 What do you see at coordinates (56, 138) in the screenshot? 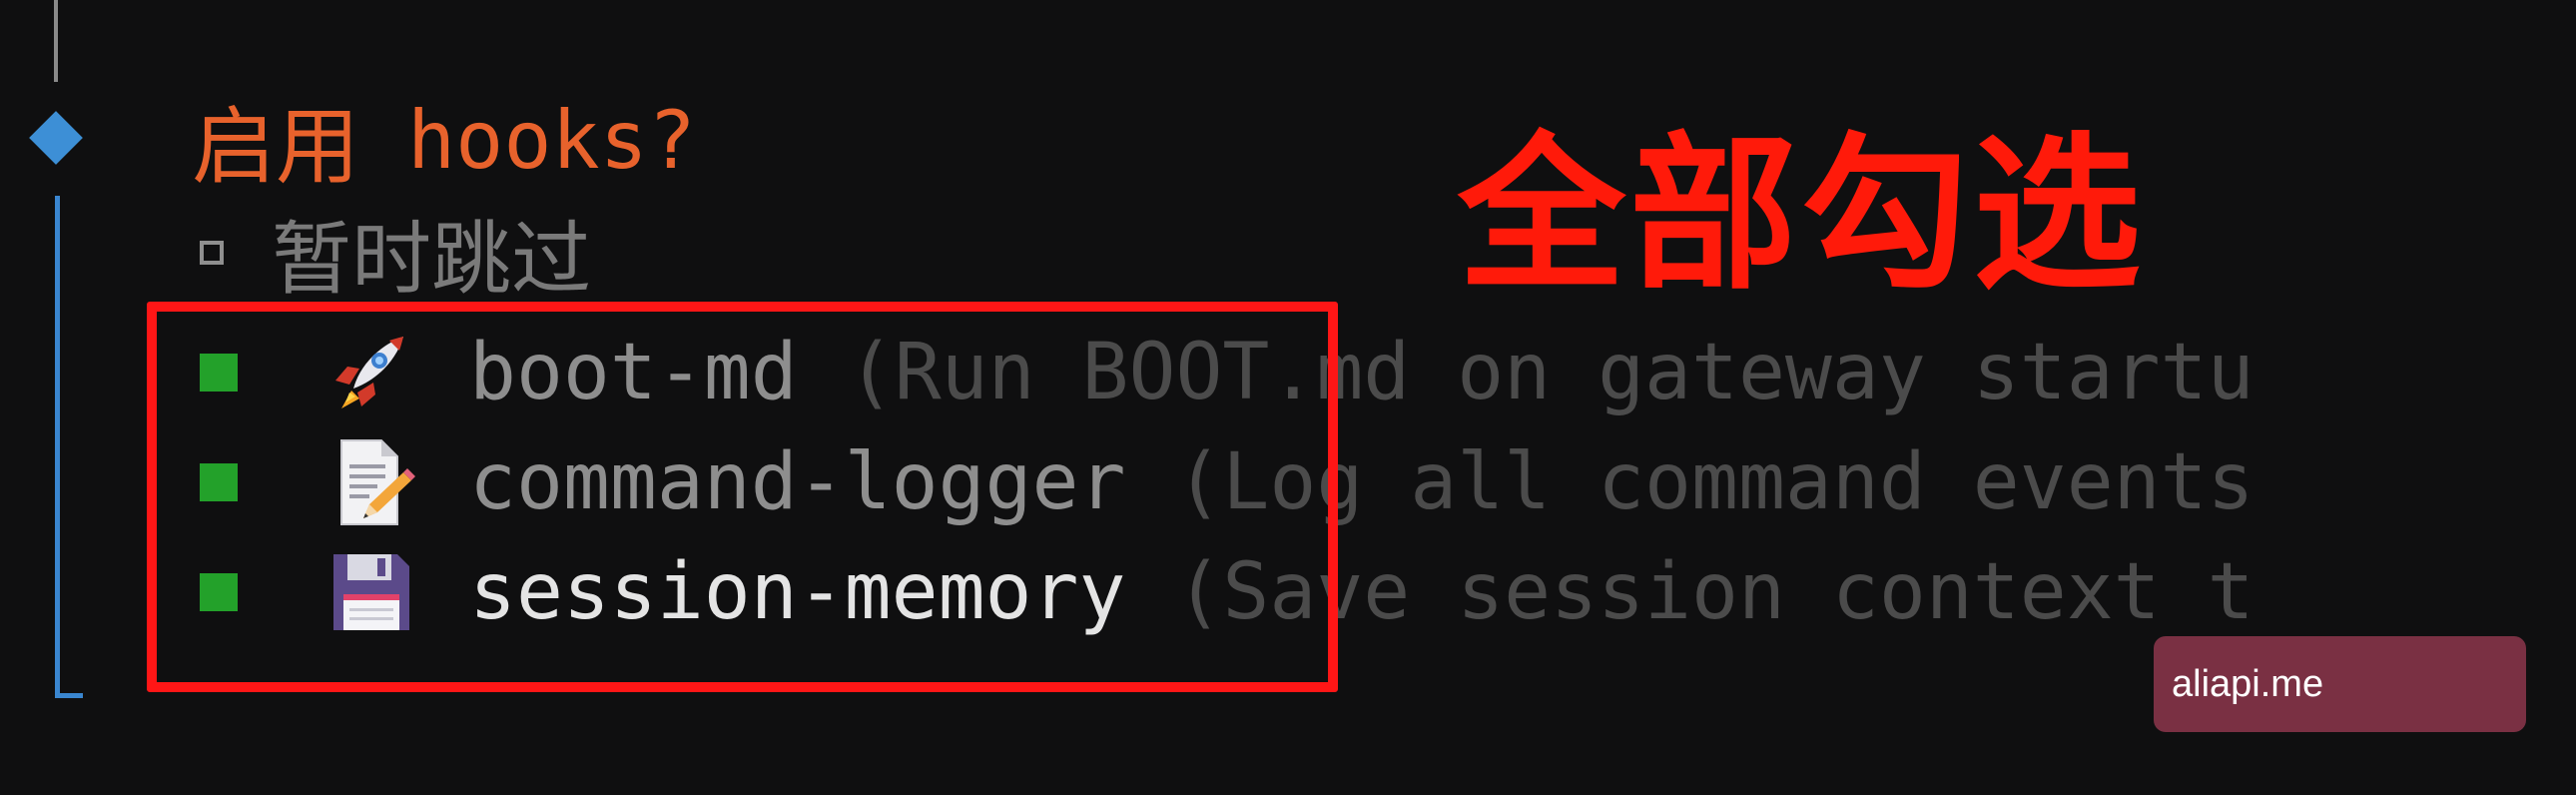
I see `active-prompt-diamond-icon` at bounding box center [56, 138].